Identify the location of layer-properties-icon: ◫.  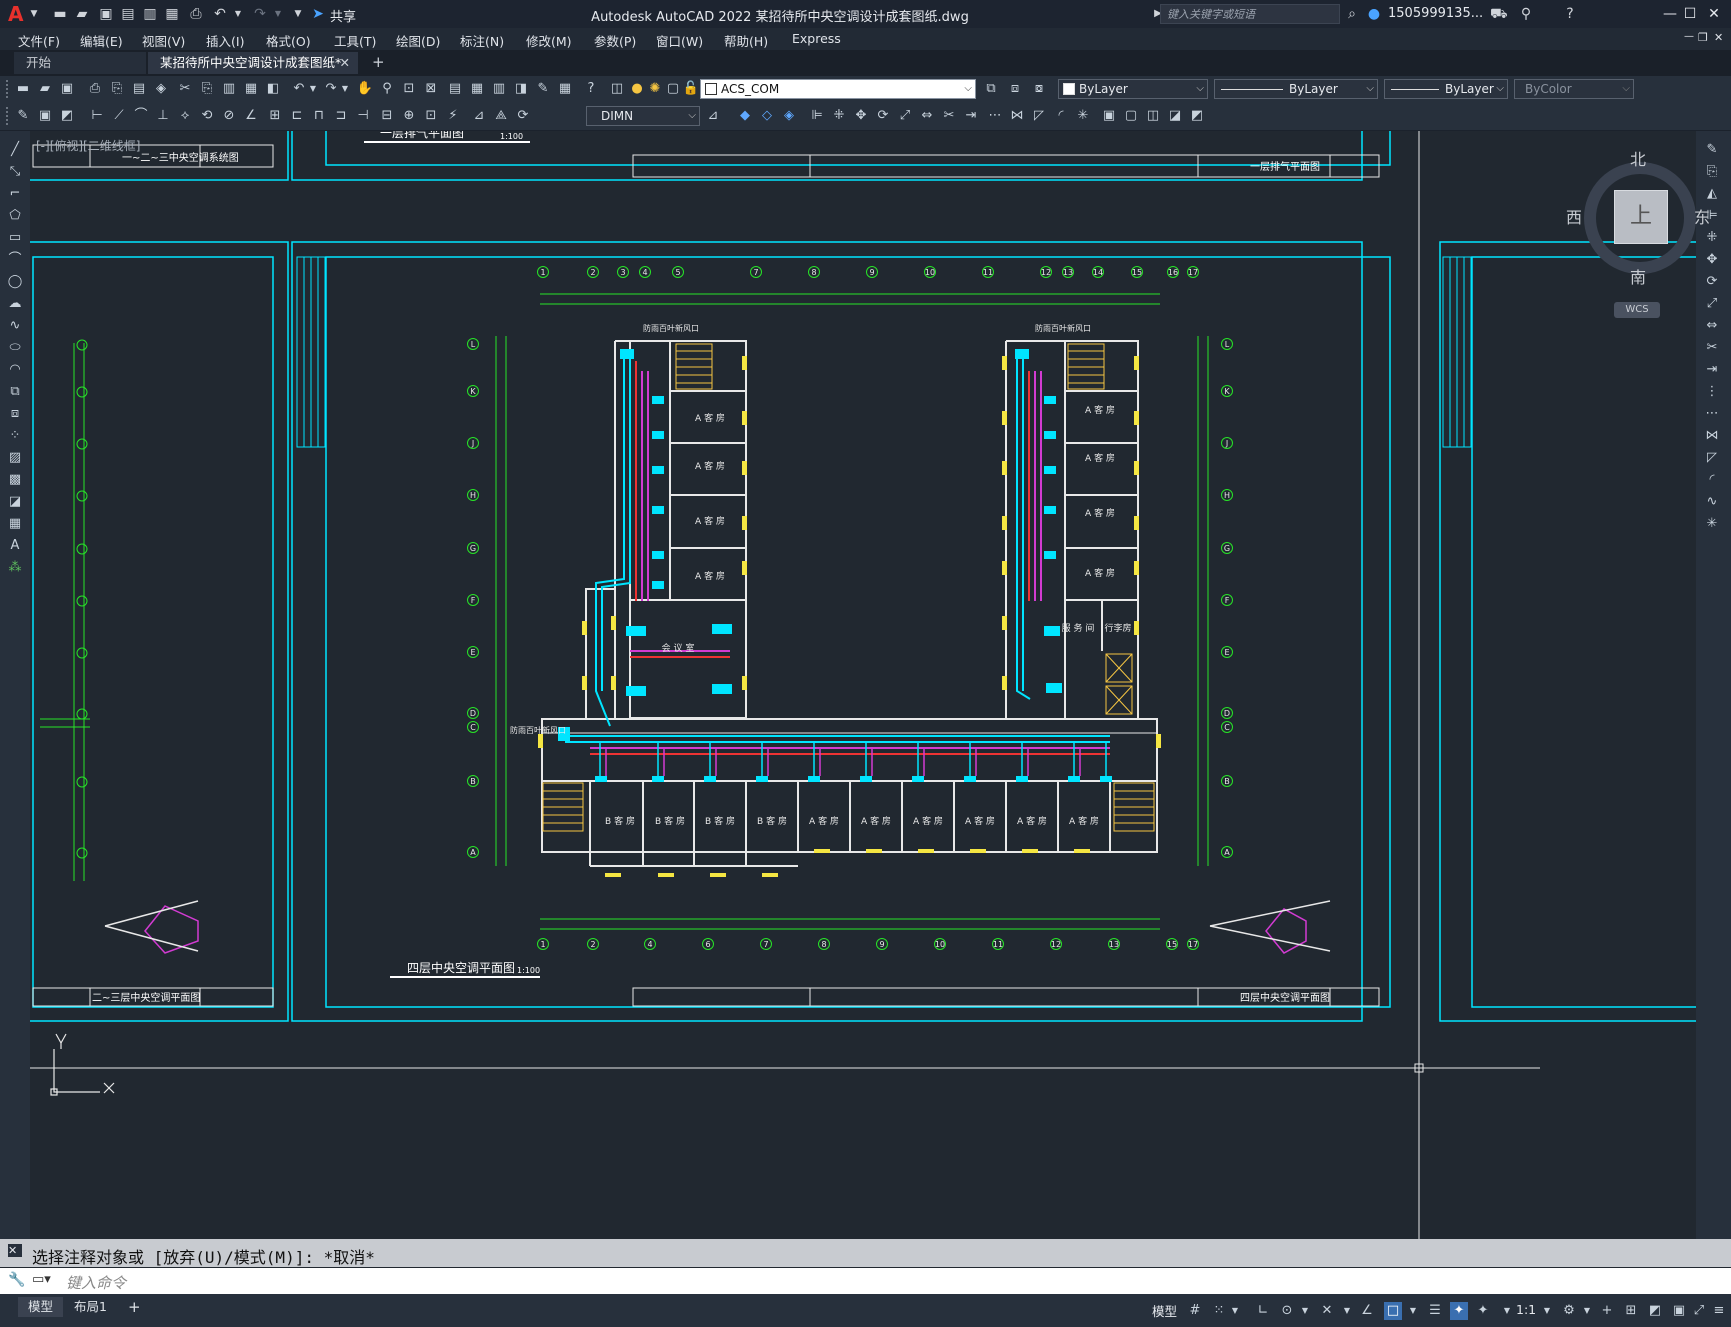
(617, 89).